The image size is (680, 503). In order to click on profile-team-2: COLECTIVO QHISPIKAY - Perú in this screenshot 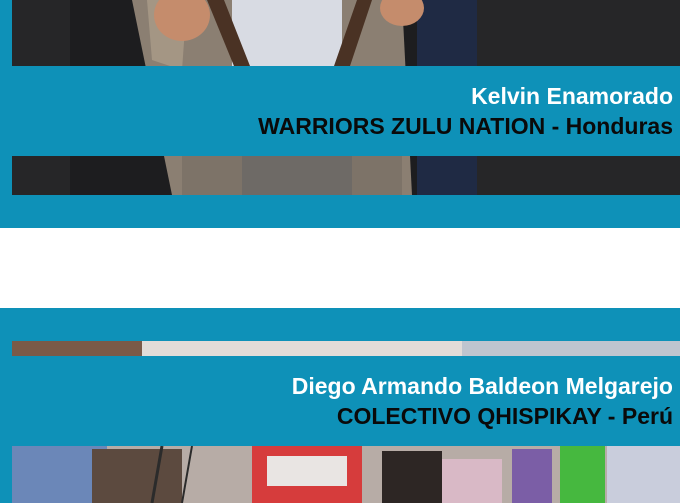, I will do `click(504, 416)`.